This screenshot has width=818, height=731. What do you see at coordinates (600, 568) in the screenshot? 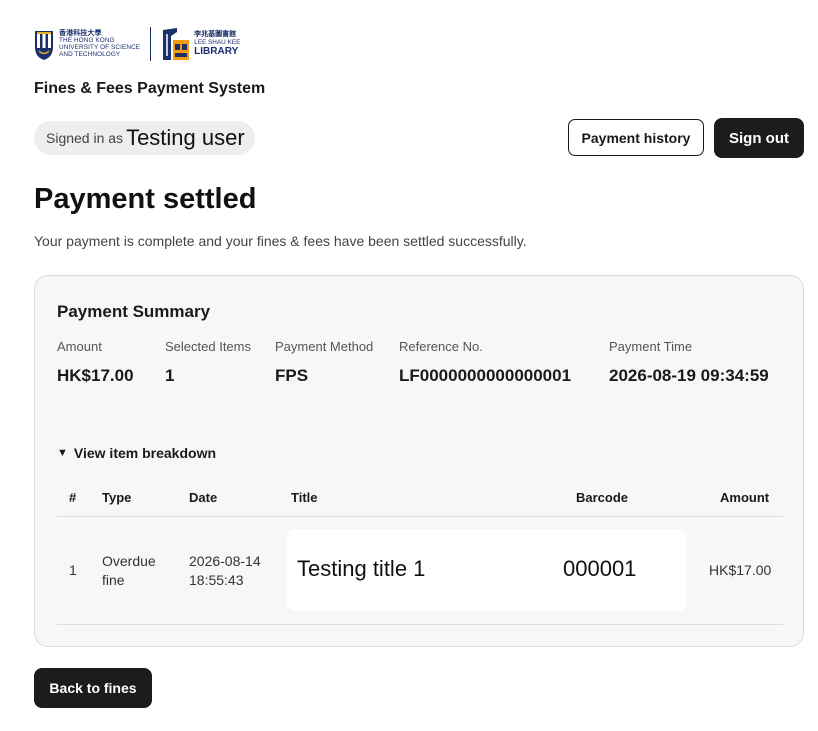
I see `row-barcode: 000001` at bounding box center [600, 568].